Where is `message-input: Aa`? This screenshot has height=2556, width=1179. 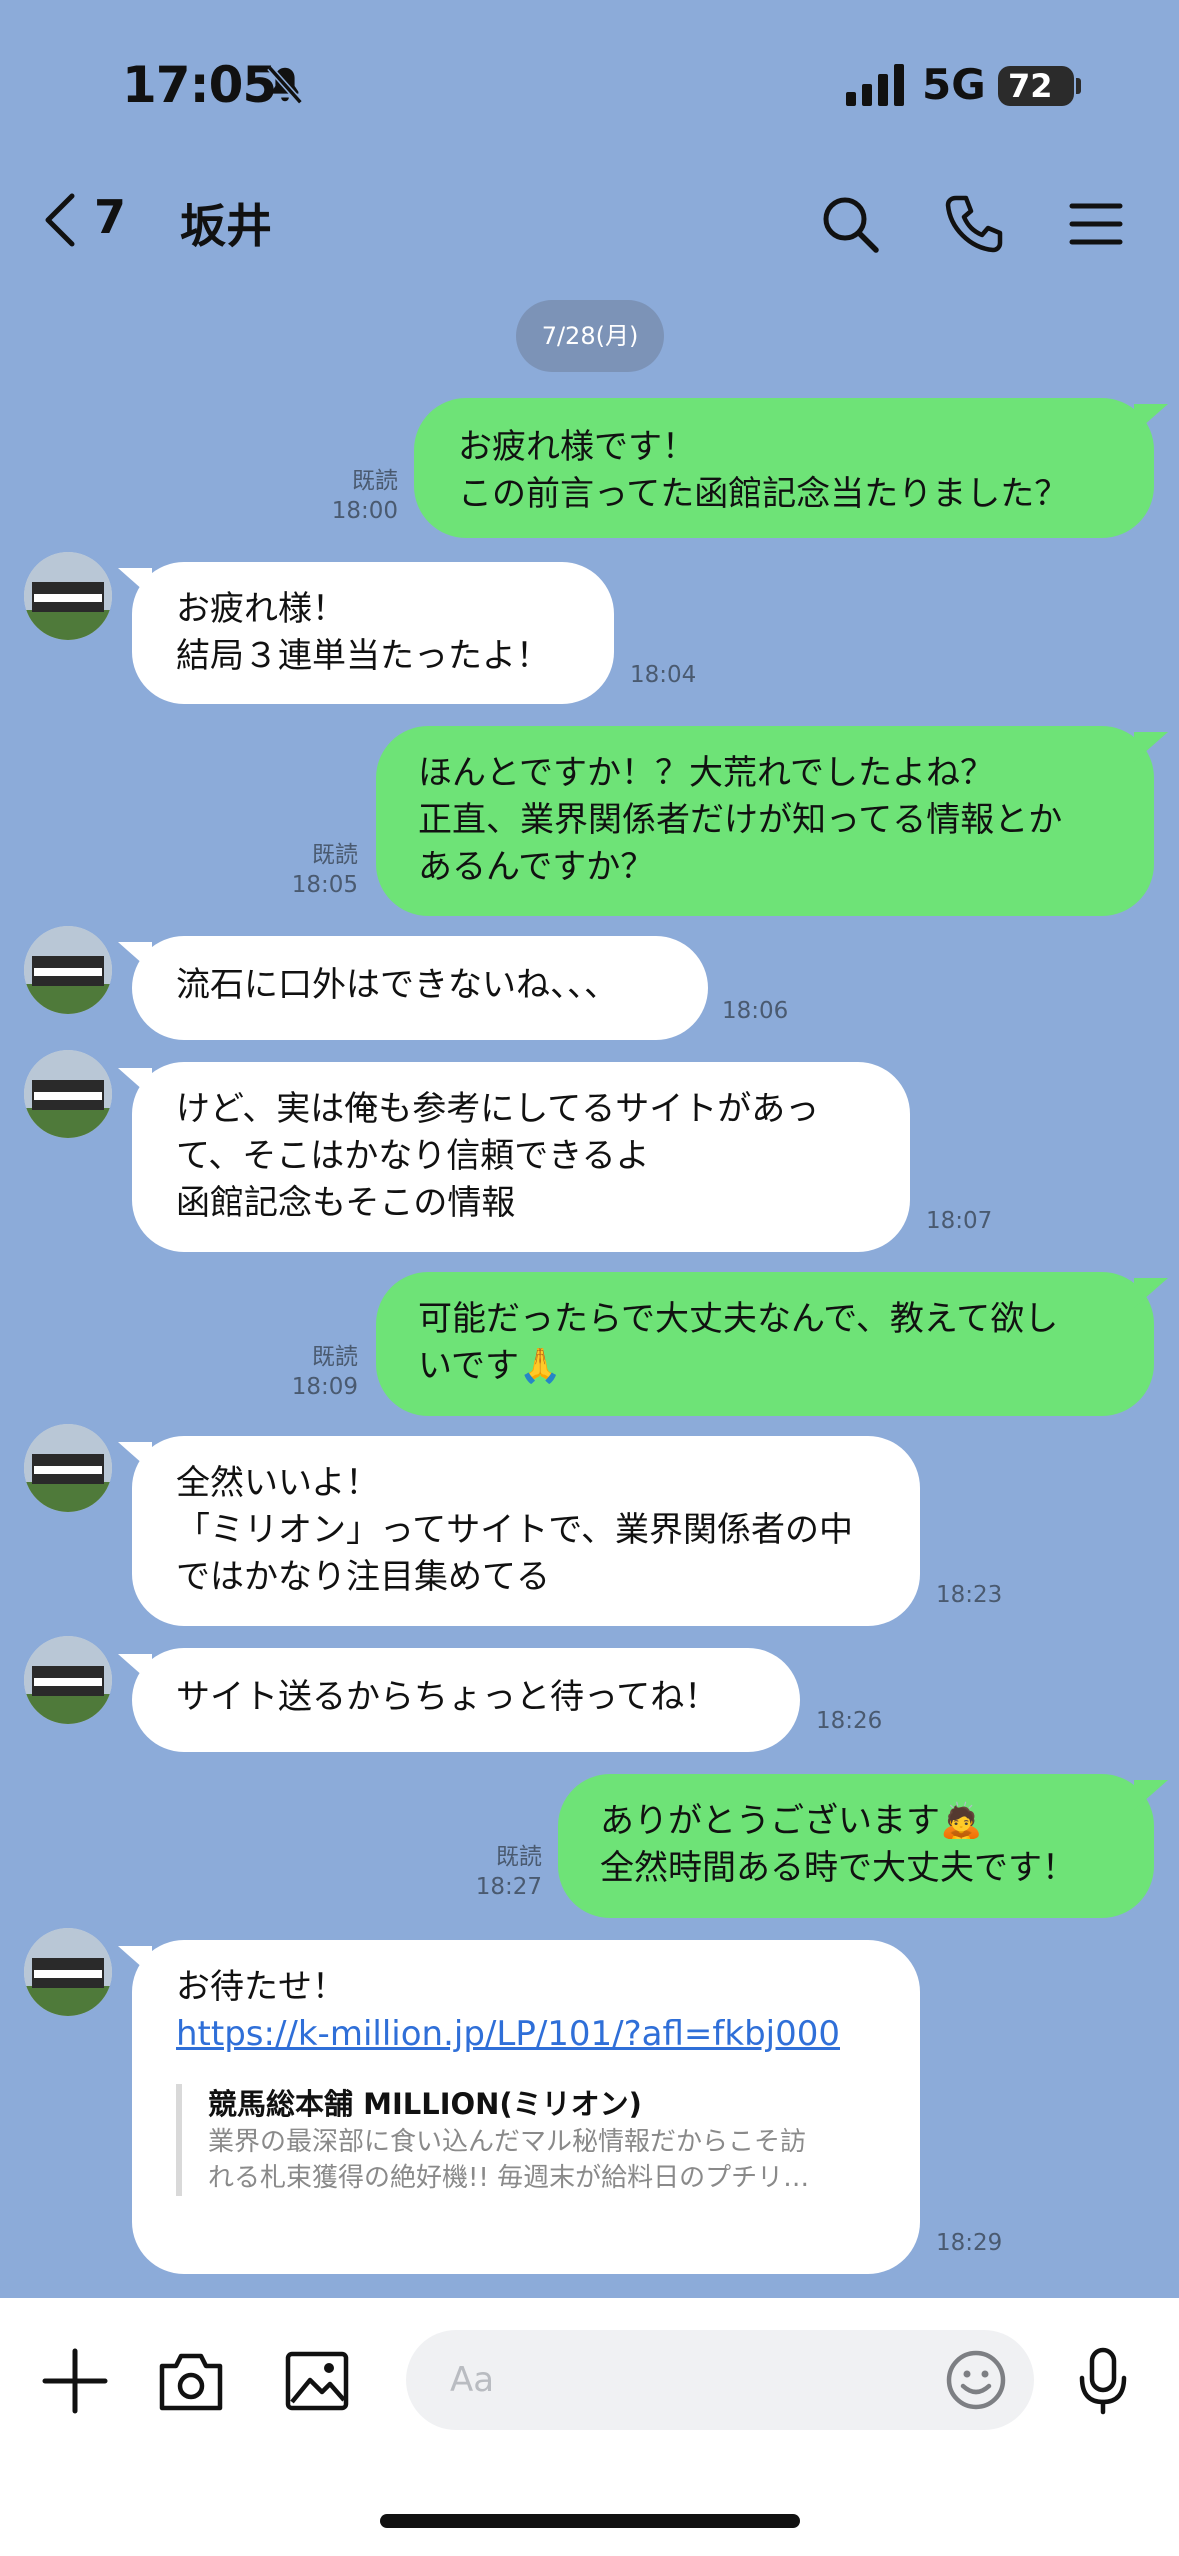 message-input: Aa is located at coordinates (720, 2380).